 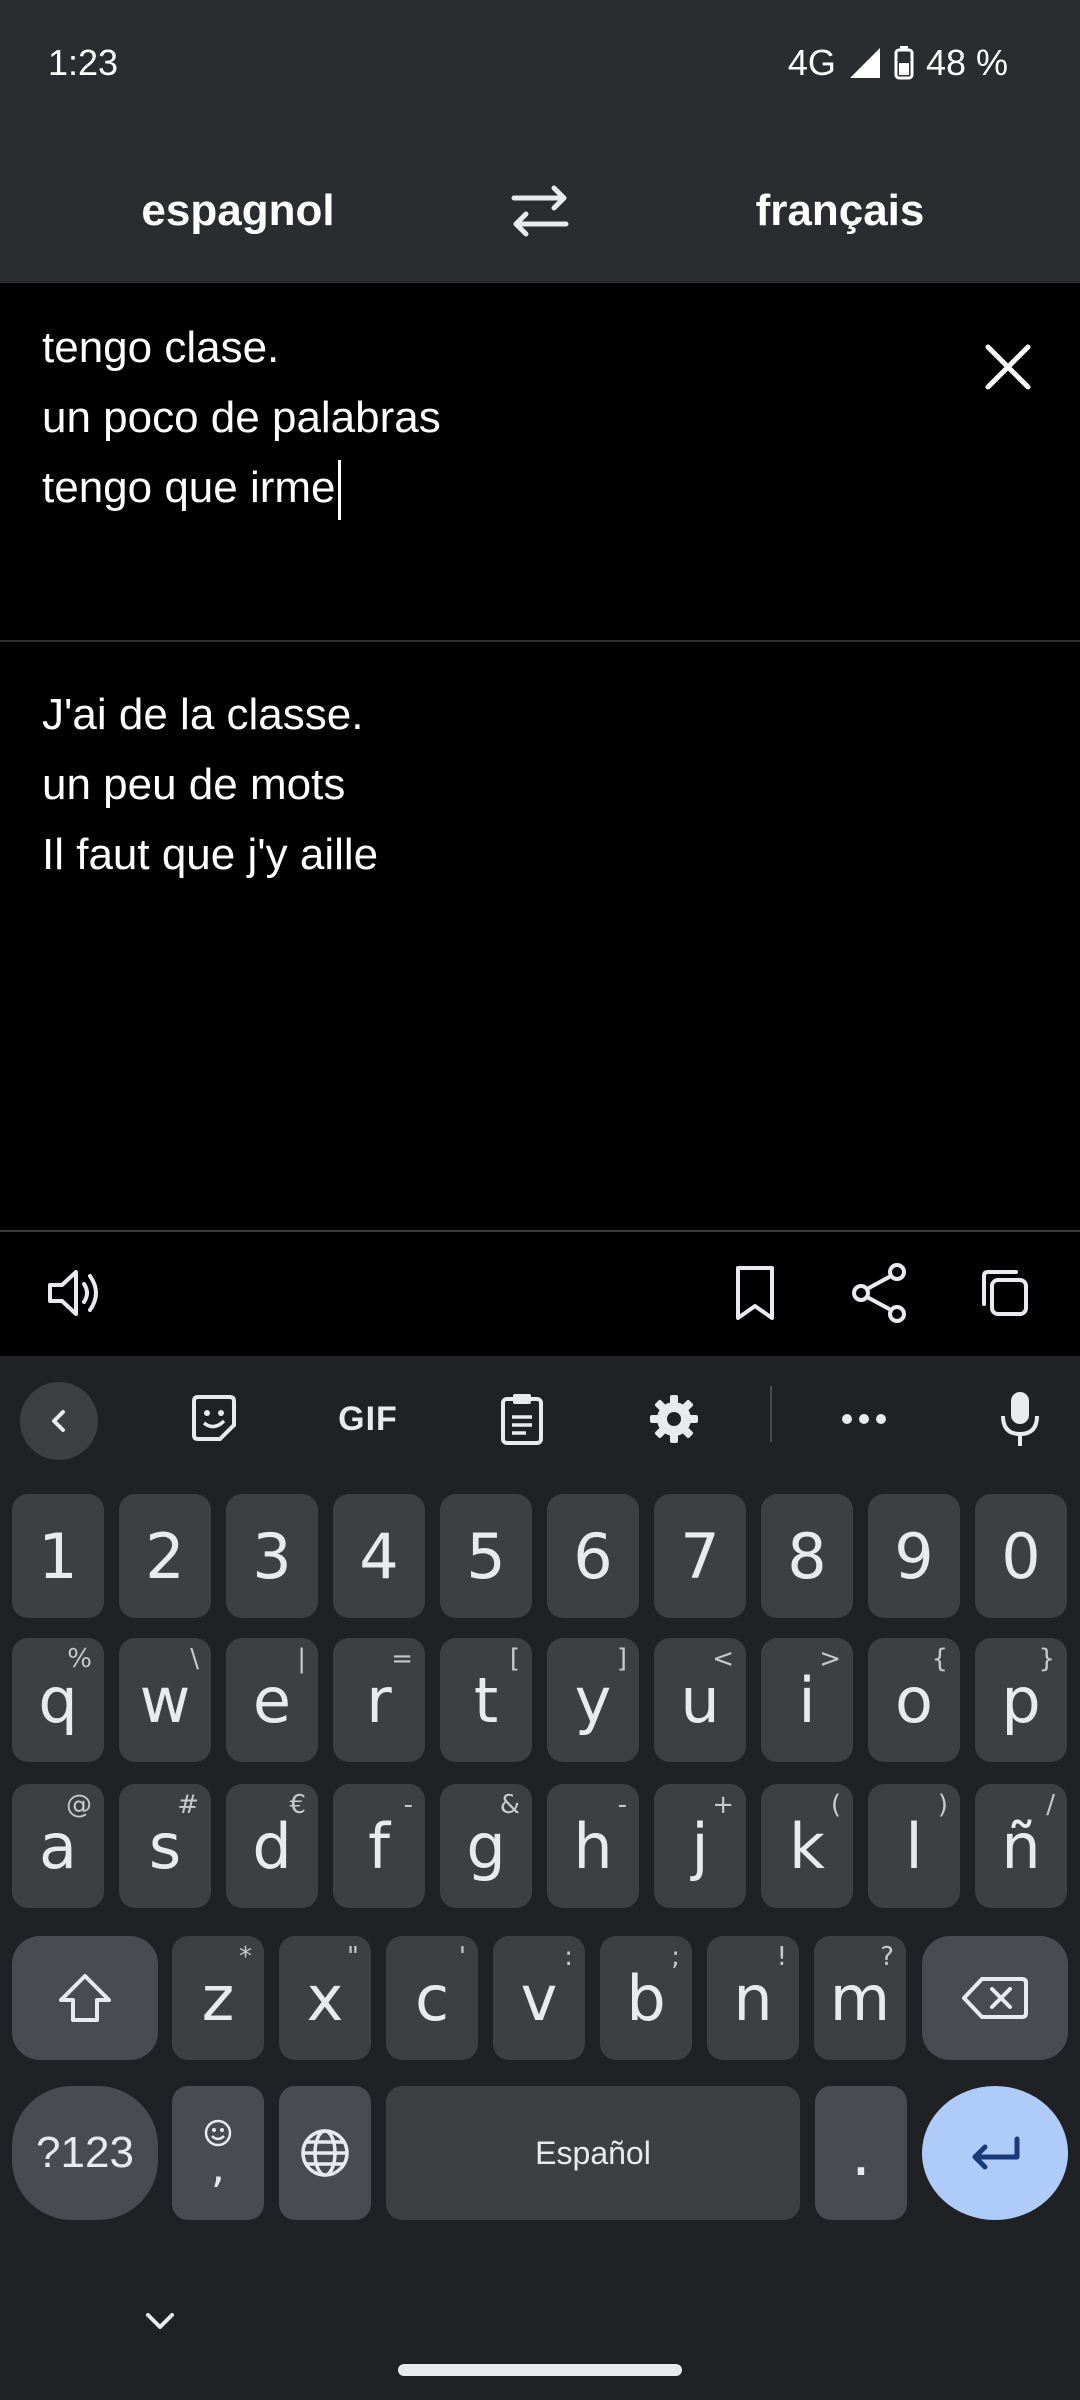 I want to click on key-i: i >, so click(x=807, y=1700).